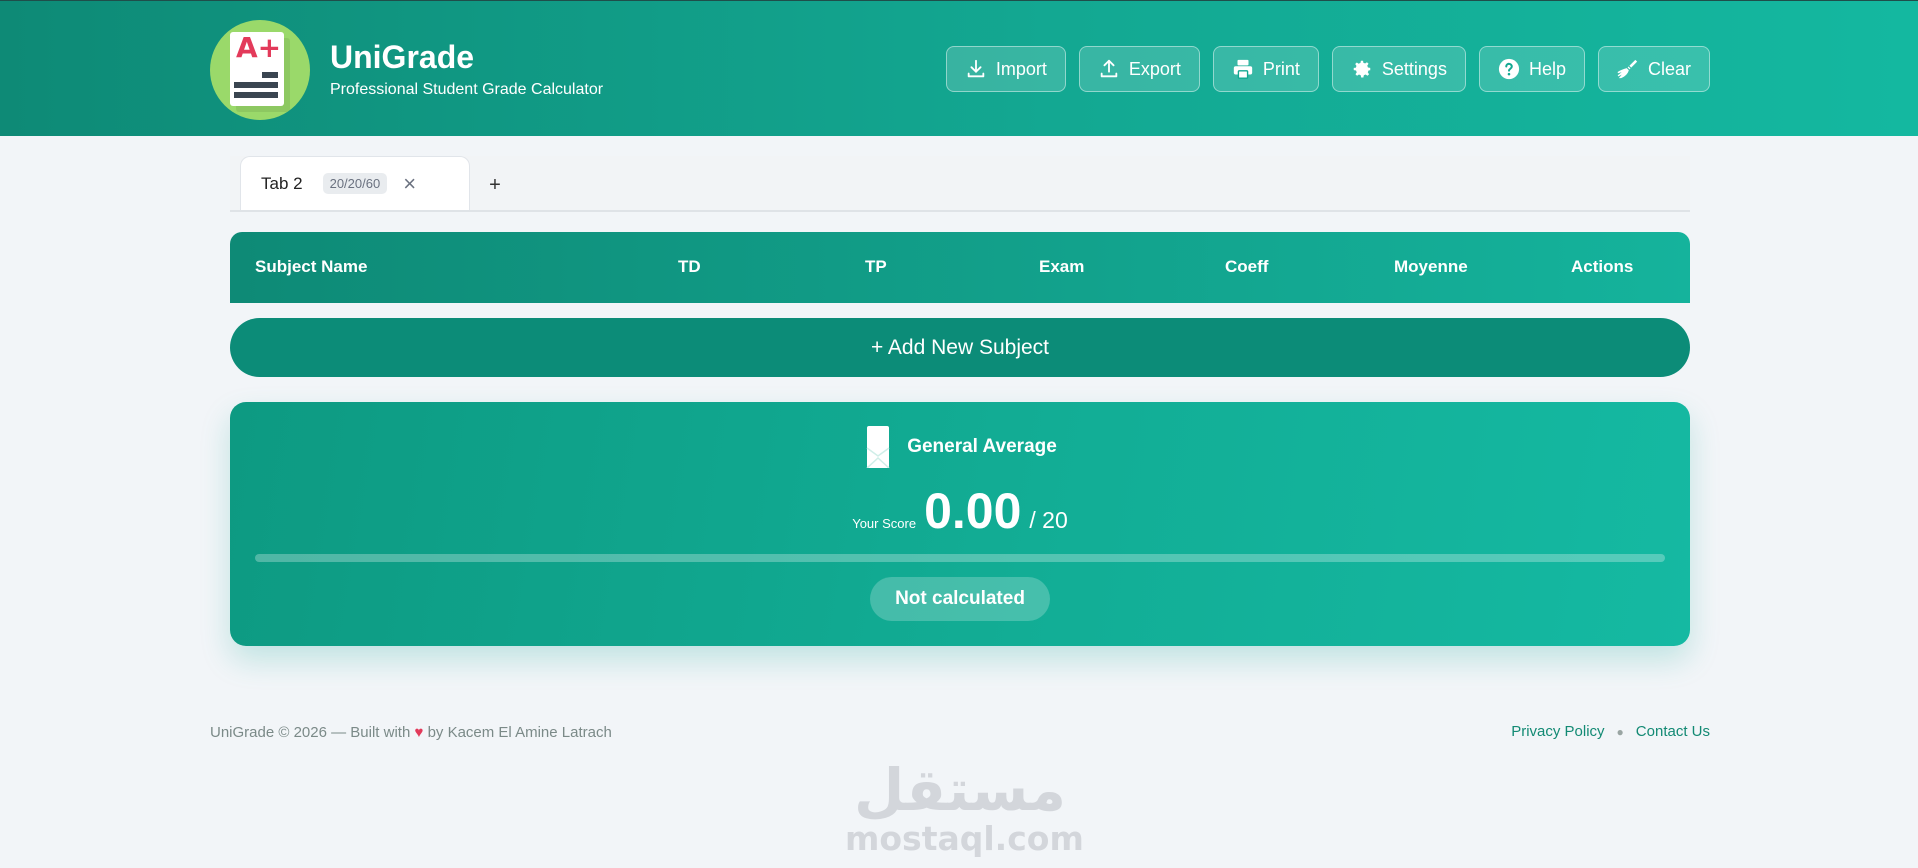 The width and height of the screenshot is (1918, 868). What do you see at coordinates (960, 558) in the screenshot?
I see `score-progress-track` at bounding box center [960, 558].